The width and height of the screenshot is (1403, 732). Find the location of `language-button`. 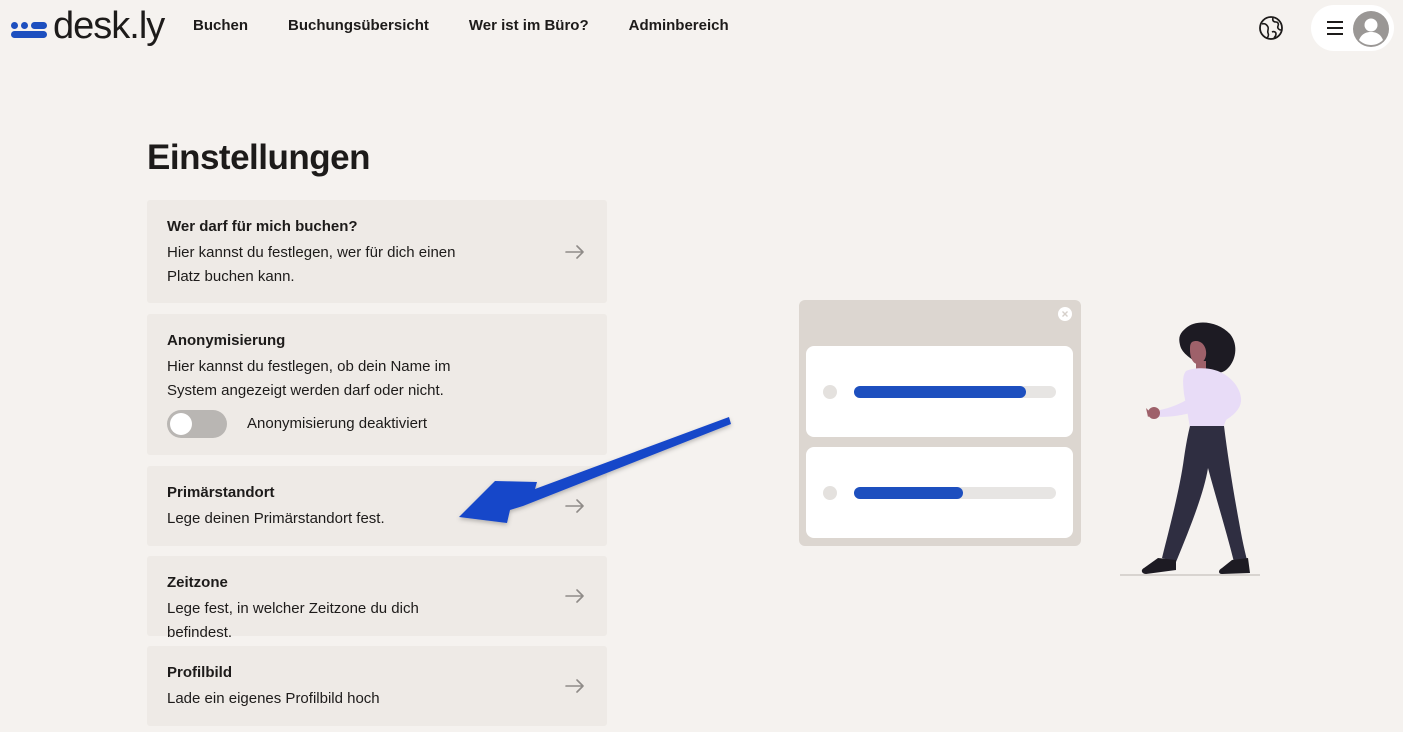

language-button is located at coordinates (1271, 28).